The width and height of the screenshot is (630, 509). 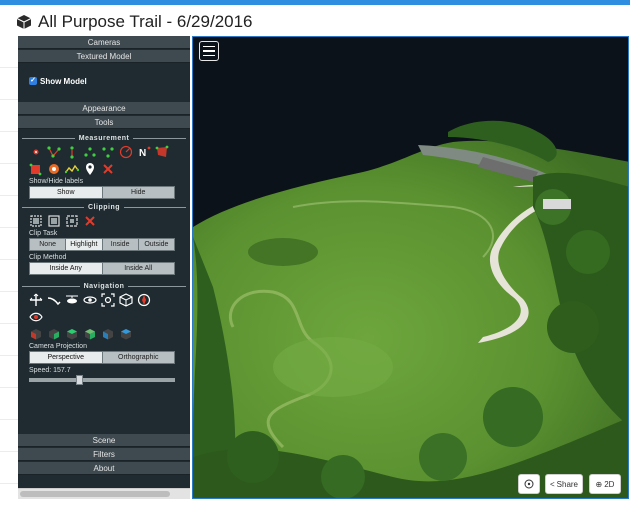 What do you see at coordinates (48, 244) in the screenshot?
I see `clip-task-none: None` at bounding box center [48, 244].